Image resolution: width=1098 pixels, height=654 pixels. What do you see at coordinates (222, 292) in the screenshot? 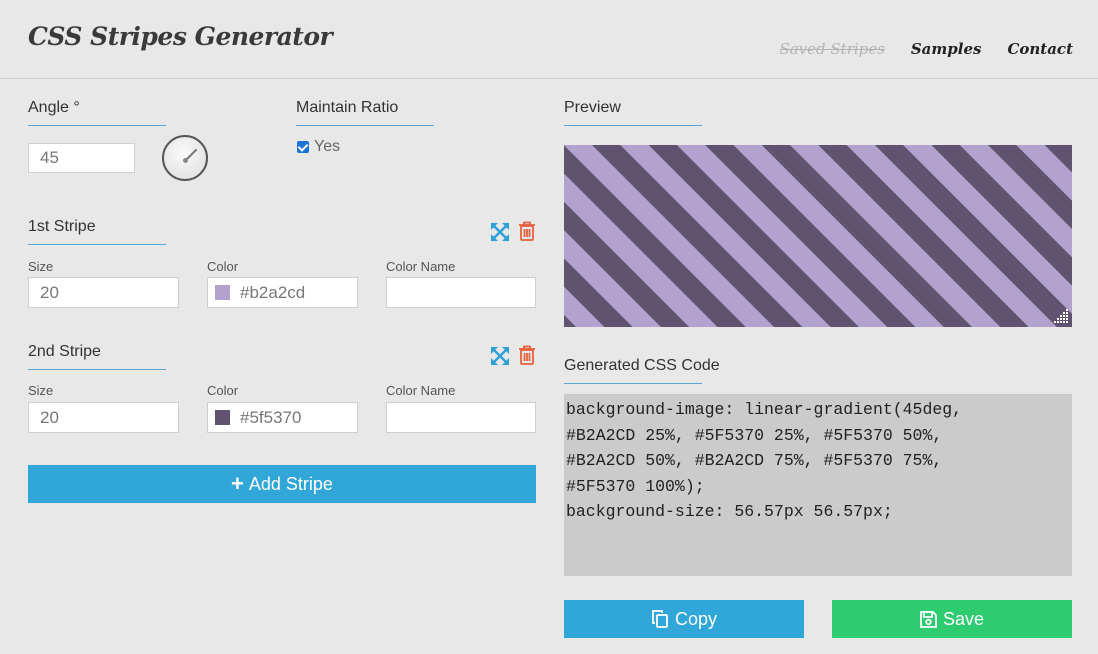
I see `stripe1-color-swatch` at bounding box center [222, 292].